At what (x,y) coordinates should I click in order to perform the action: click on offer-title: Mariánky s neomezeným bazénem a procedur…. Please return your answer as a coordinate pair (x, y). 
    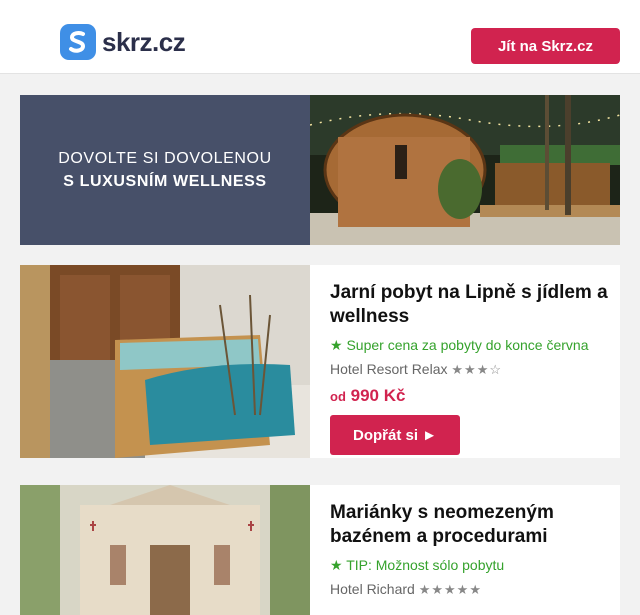
    Looking at the image, I should click on (470, 525).